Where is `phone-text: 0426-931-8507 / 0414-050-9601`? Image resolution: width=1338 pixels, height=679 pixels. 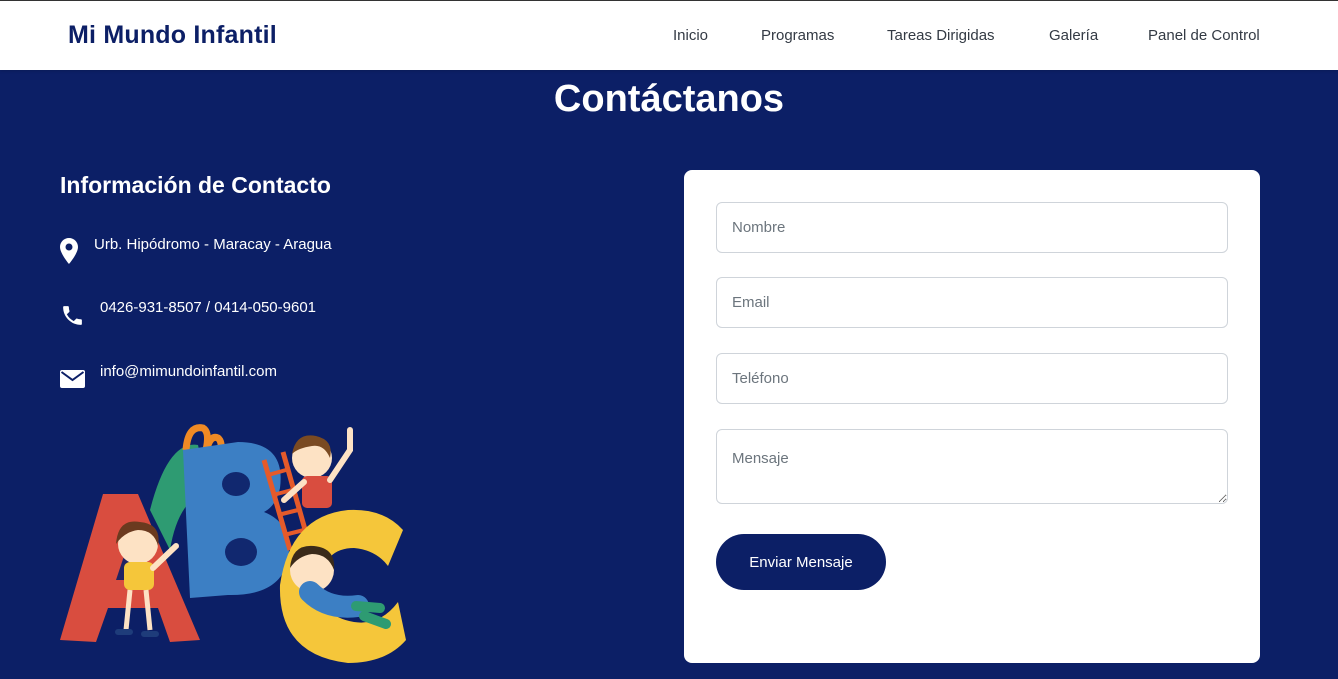 phone-text: 0426-931-8507 / 0414-050-9601 is located at coordinates (208, 307).